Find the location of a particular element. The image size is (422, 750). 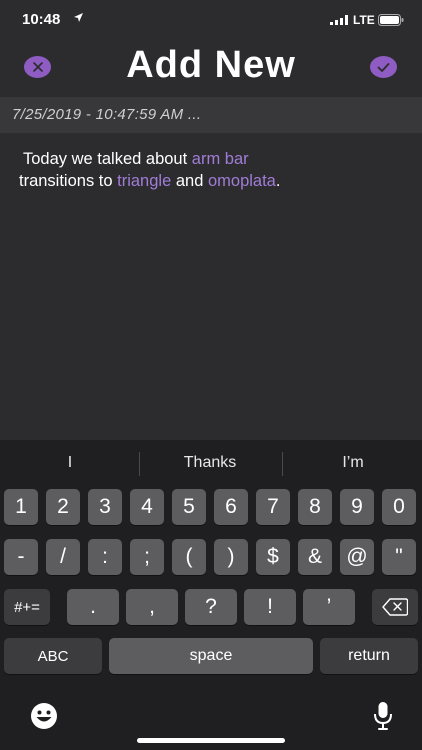

key-1: 1 is located at coordinates (21, 507).